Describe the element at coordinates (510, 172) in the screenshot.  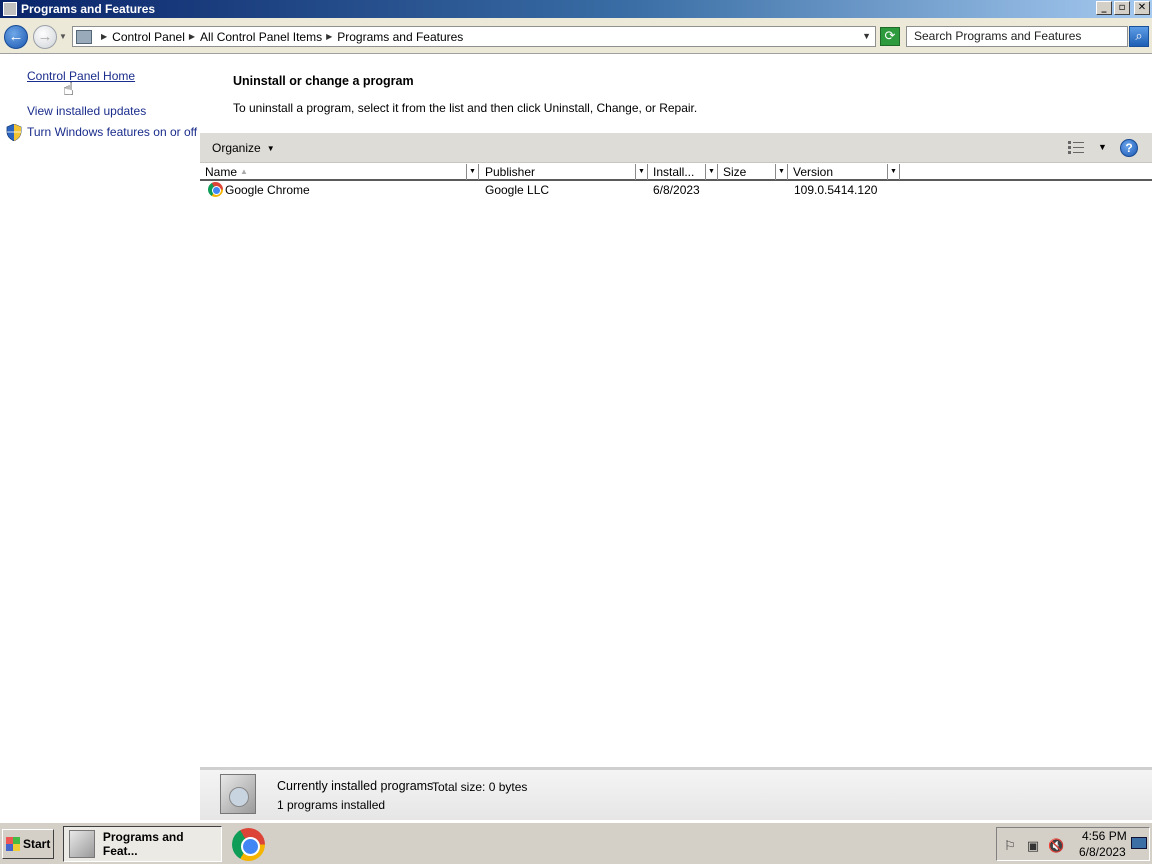
I see `column-label: Publisher` at that location.